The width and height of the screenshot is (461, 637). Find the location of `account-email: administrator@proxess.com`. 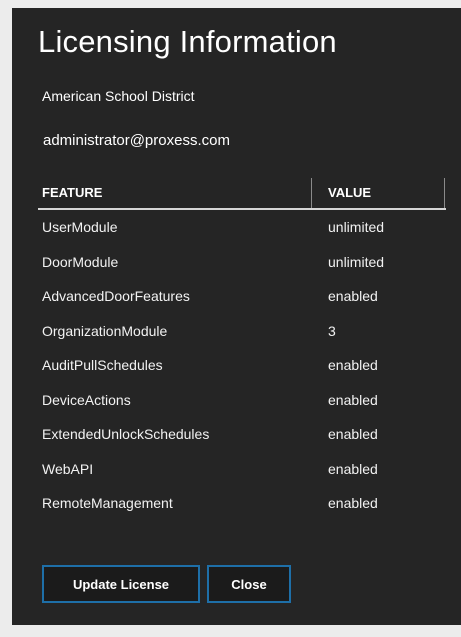

account-email: administrator@proxess.com is located at coordinates (136, 140).